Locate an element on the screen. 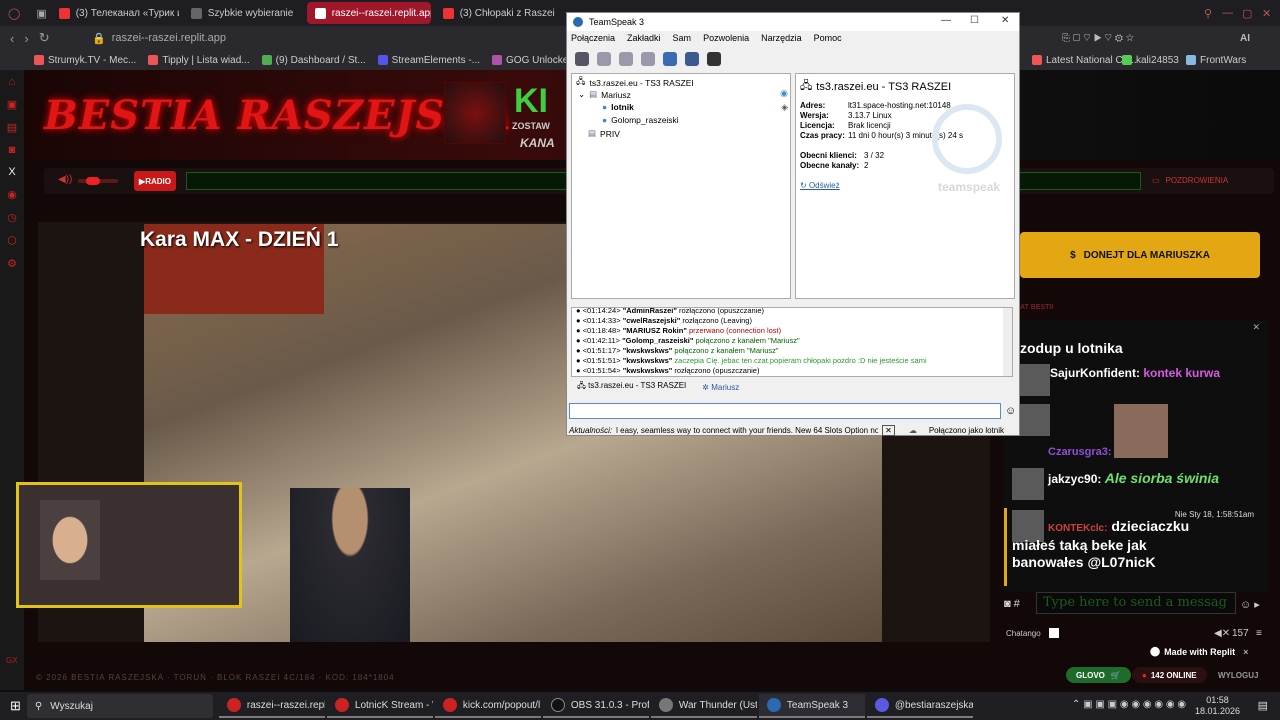 The height and width of the screenshot is (720, 1280). radio-button: ▶ RADIO is located at coordinates (155, 181).